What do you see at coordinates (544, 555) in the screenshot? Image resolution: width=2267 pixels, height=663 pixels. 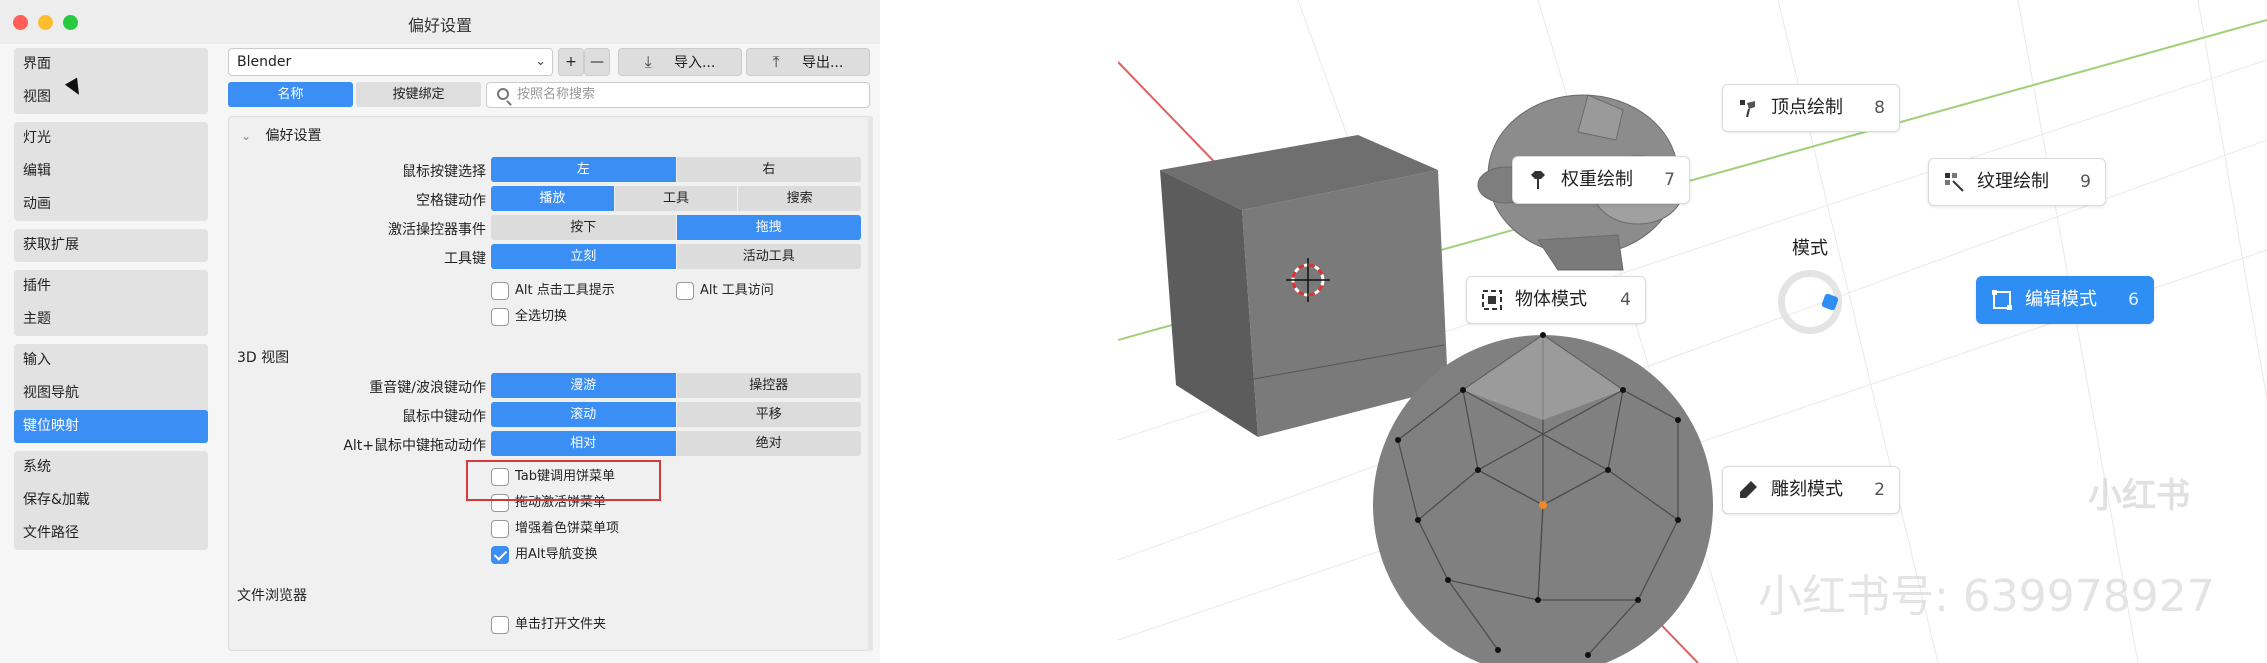 I see `alt-navigation-checkbox: 用Alt导航变换` at bounding box center [544, 555].